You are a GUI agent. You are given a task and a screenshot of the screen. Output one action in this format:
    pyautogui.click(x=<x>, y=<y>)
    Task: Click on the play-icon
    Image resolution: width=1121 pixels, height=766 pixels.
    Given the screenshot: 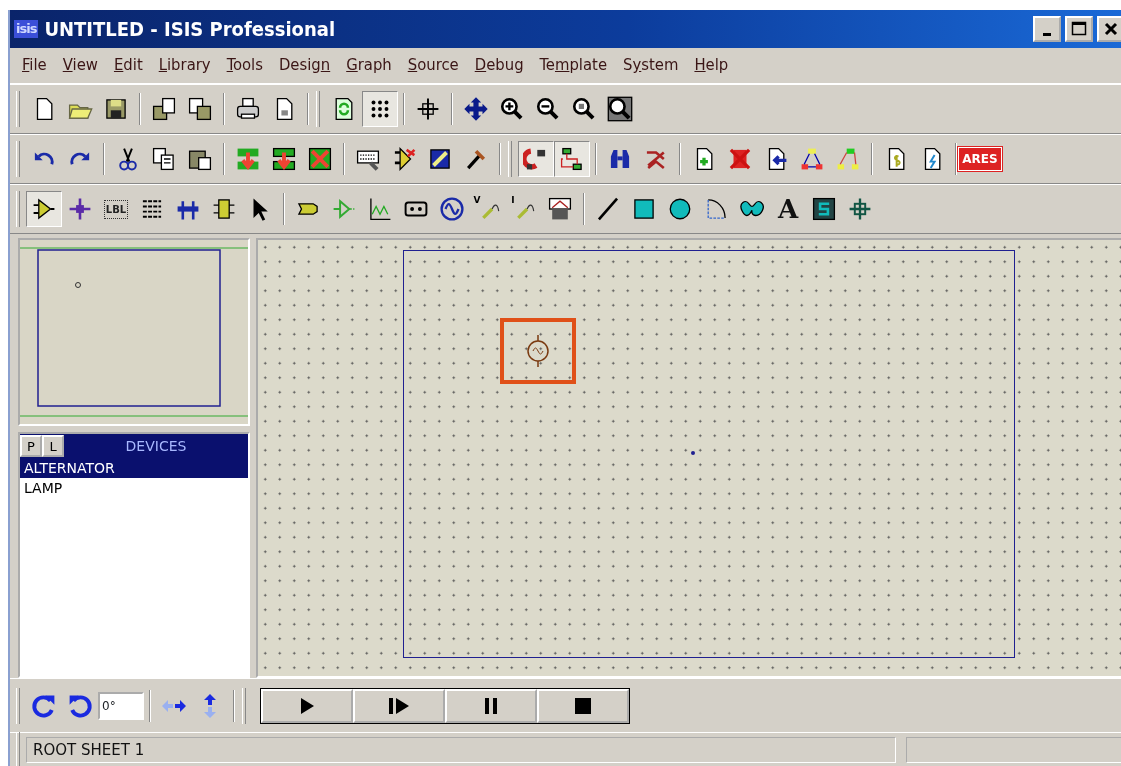 What is the action you would take?
    pyautogui.click(x=307, y=705)
    